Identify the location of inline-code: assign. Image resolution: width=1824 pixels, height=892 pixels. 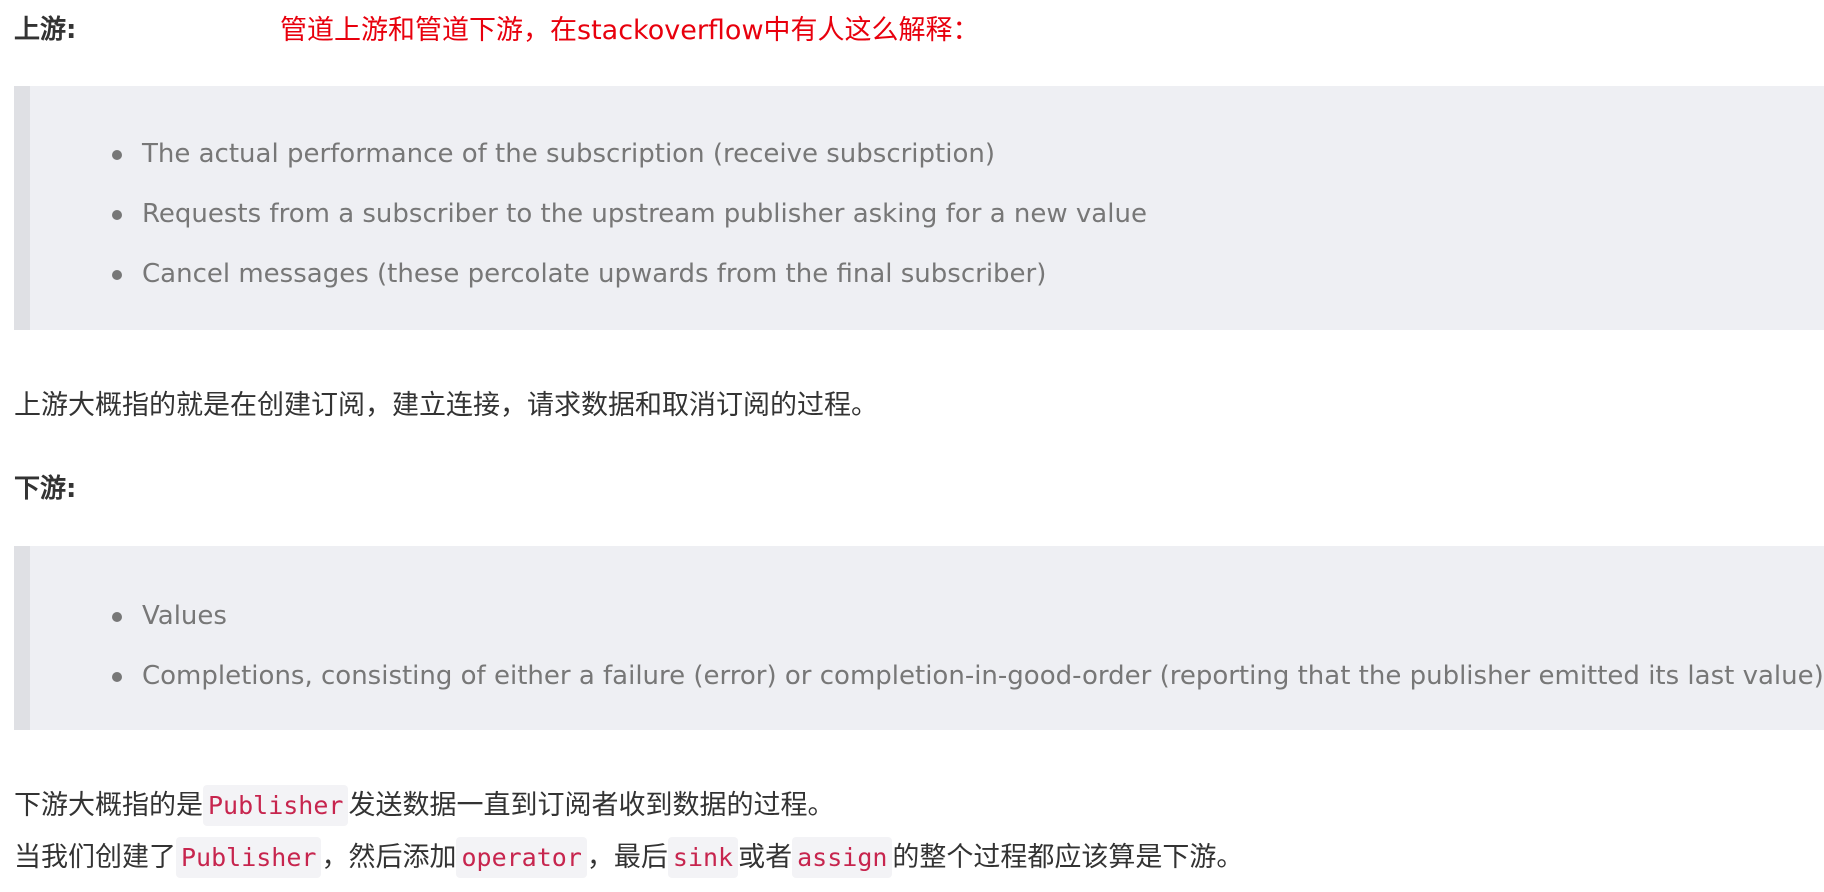
(842, 857).